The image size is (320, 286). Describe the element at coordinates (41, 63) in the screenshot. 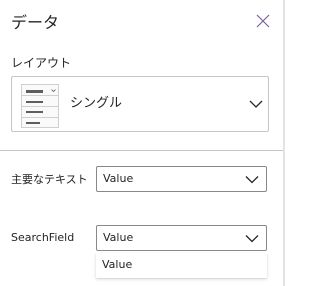

I see `layout-label: レイアウト` at that location.